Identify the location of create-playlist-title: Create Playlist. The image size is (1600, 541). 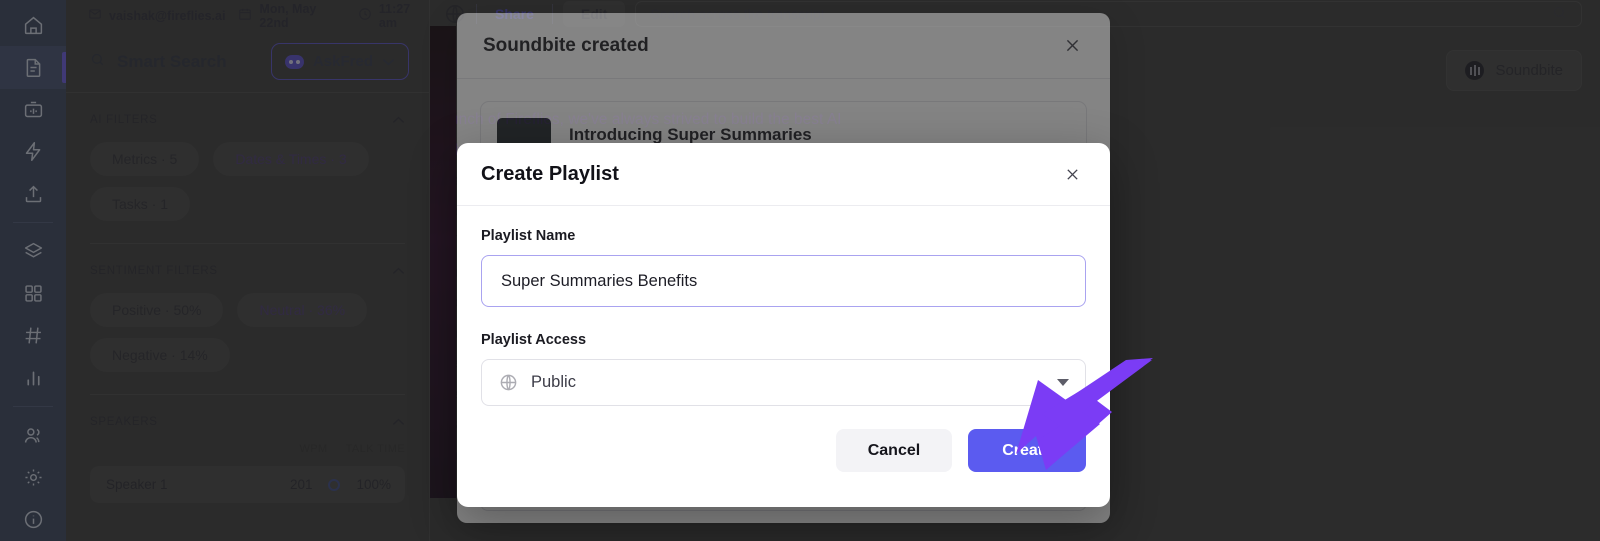
(550, 173).